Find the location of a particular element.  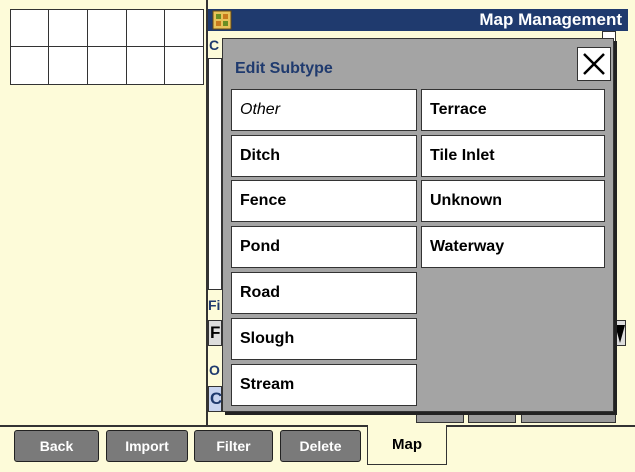

option-pond: Pond is located at coordinates (324, 247).